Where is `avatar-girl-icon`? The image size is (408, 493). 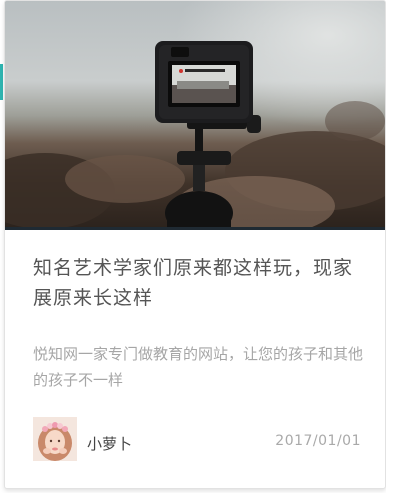 avatar-girl-icon is located at coordinates (55, 439).